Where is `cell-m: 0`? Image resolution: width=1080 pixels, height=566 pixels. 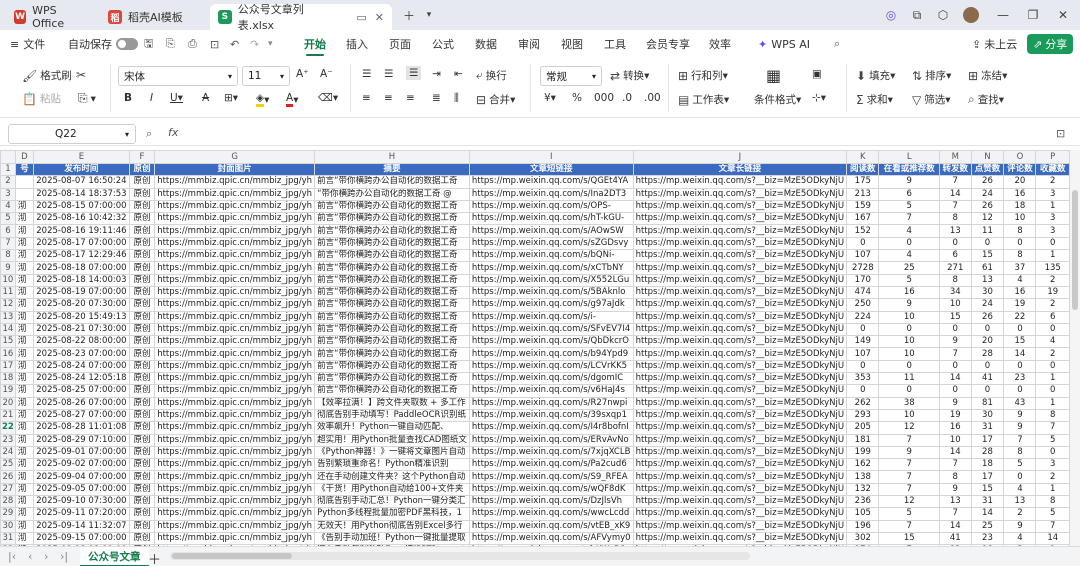
cell-m: 0 is located at coordinates (955, 329).